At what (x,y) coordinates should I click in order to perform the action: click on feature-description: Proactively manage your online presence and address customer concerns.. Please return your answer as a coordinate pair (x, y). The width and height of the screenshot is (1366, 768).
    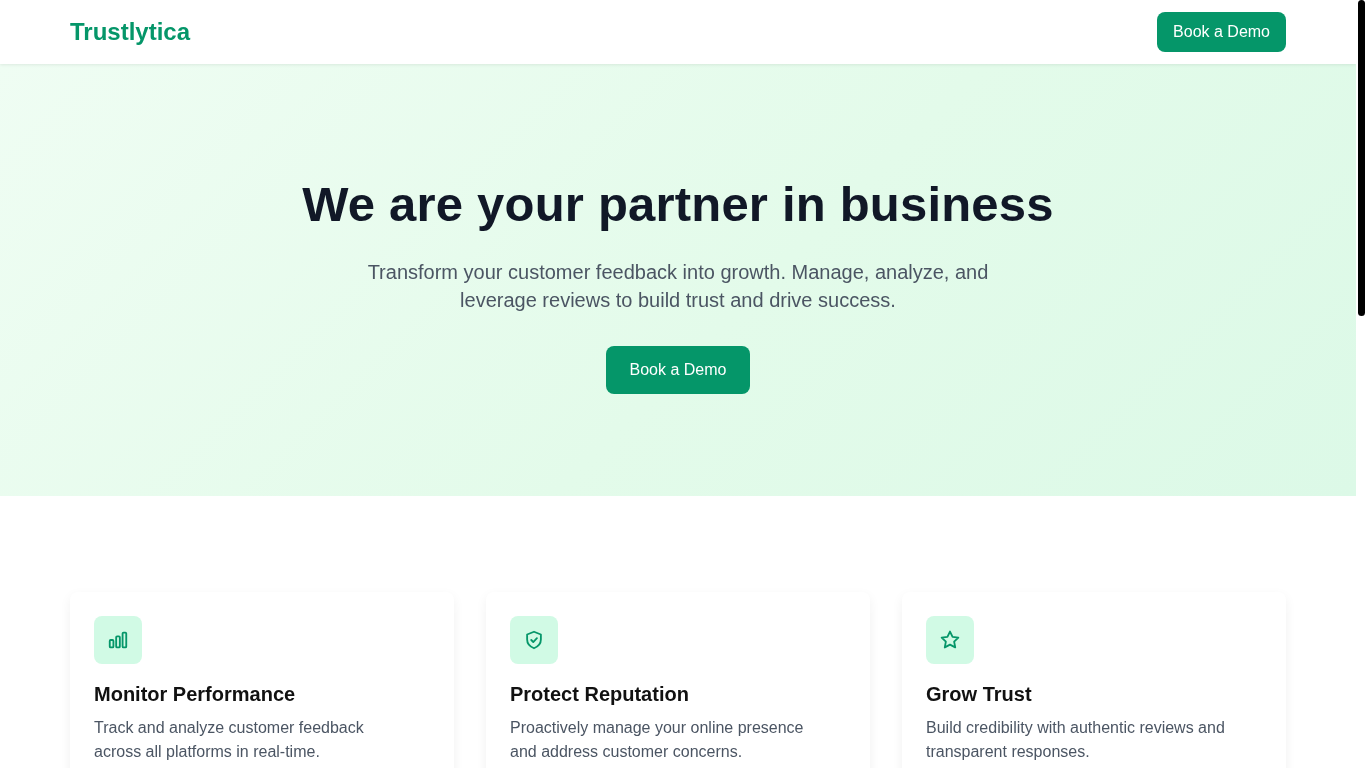
    Looking at the image, I should click on (657, 740).